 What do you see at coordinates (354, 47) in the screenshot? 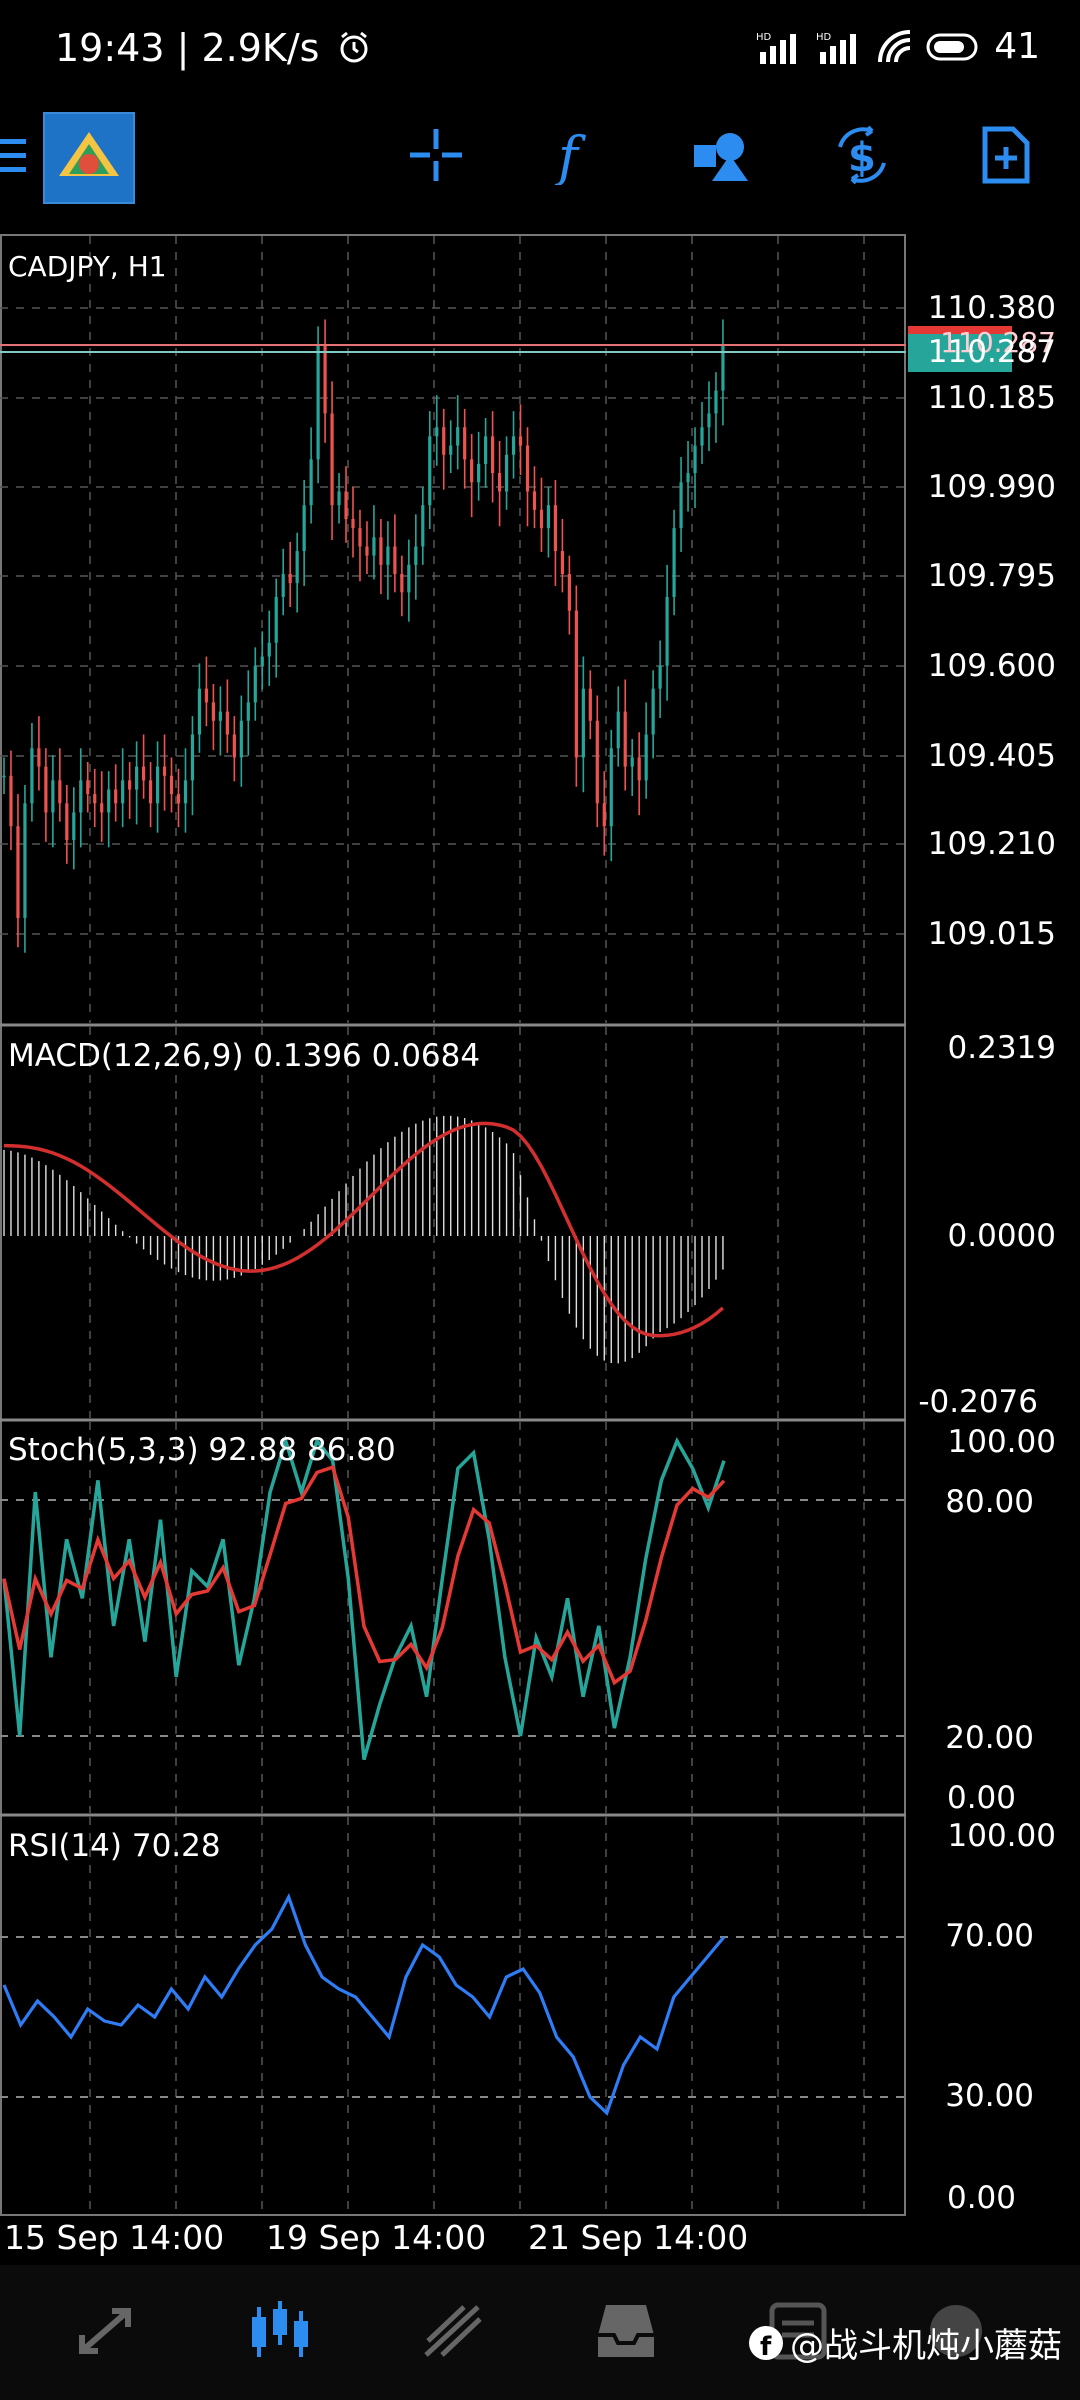
I see `alarm-icon` at bounding box center [354, 47].